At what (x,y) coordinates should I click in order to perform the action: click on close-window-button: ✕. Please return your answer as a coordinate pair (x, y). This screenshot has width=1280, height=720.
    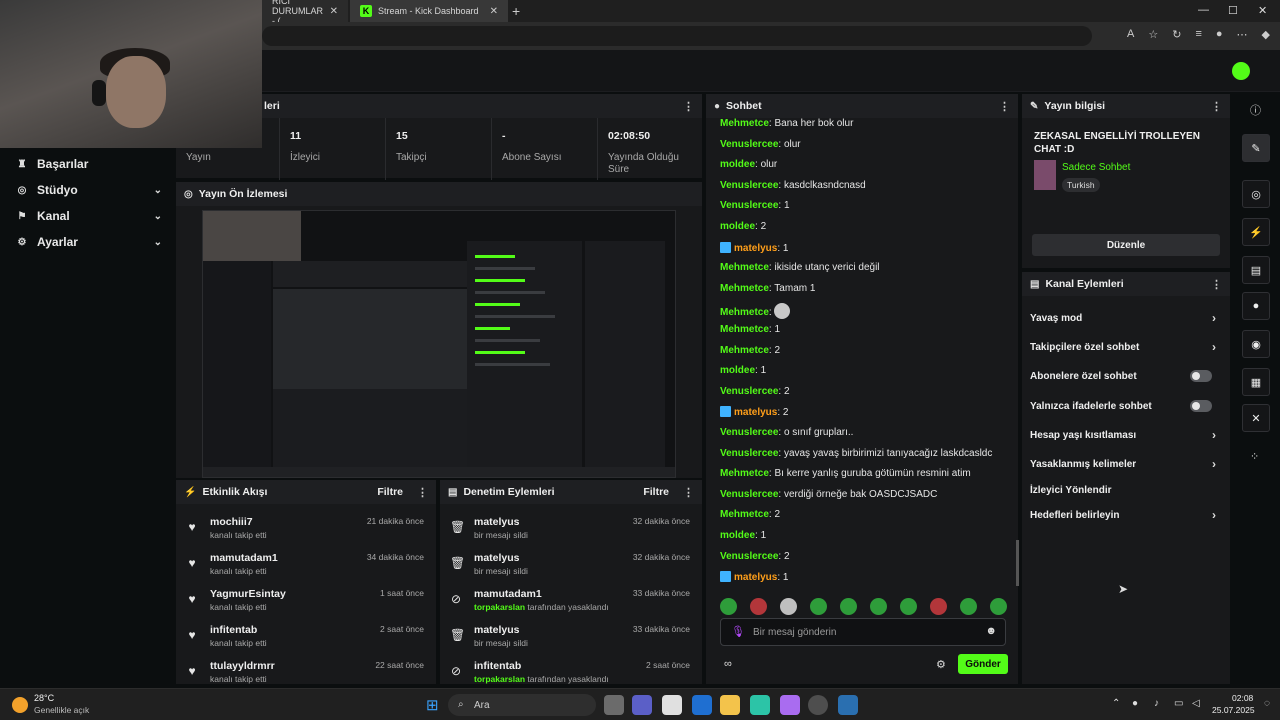
    Looking at the image, I should click on (1262, 10).